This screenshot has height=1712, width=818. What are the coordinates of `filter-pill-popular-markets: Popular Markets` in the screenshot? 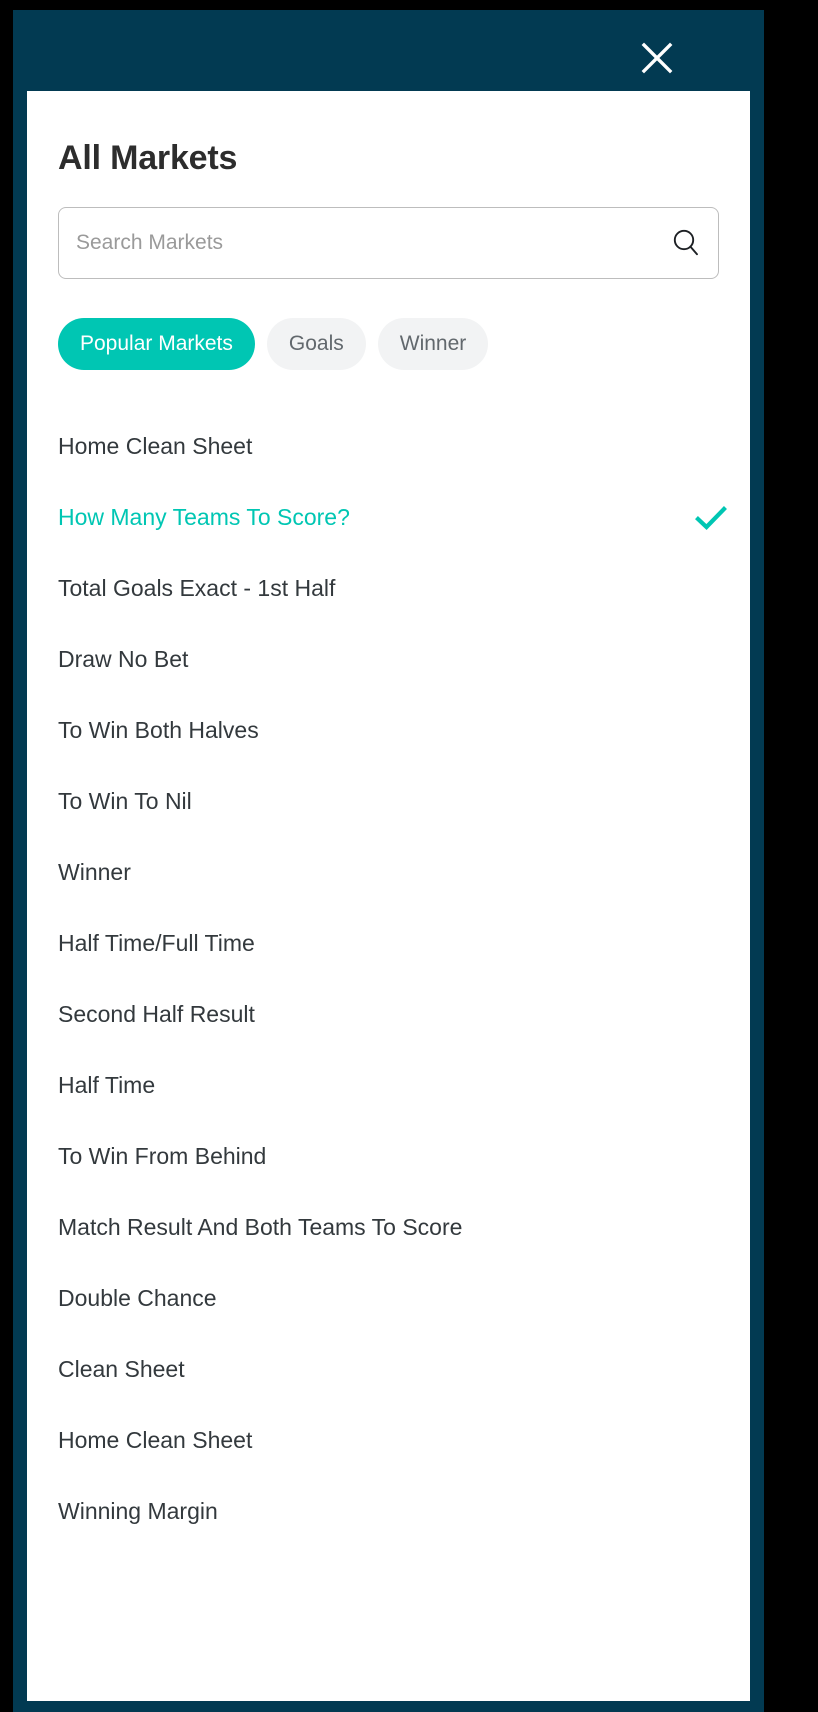 It's located at (156, 344).